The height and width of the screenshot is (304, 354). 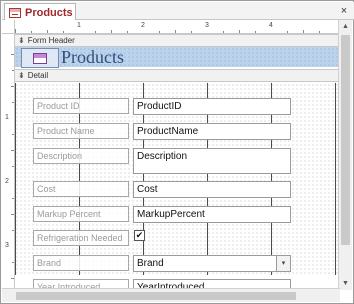 I want to click on textbox-description: Description, so click(x=212, y=161).